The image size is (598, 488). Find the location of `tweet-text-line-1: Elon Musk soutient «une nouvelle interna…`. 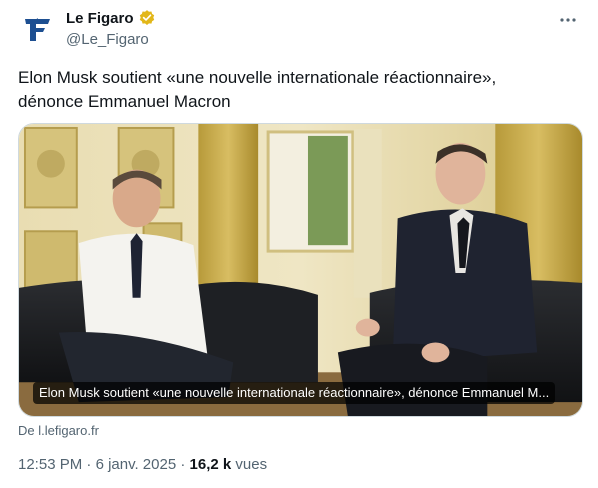

tweet-text-line-1: Elon Musk soutient «une nouvelle interna… is located at coordinates (257, 77).